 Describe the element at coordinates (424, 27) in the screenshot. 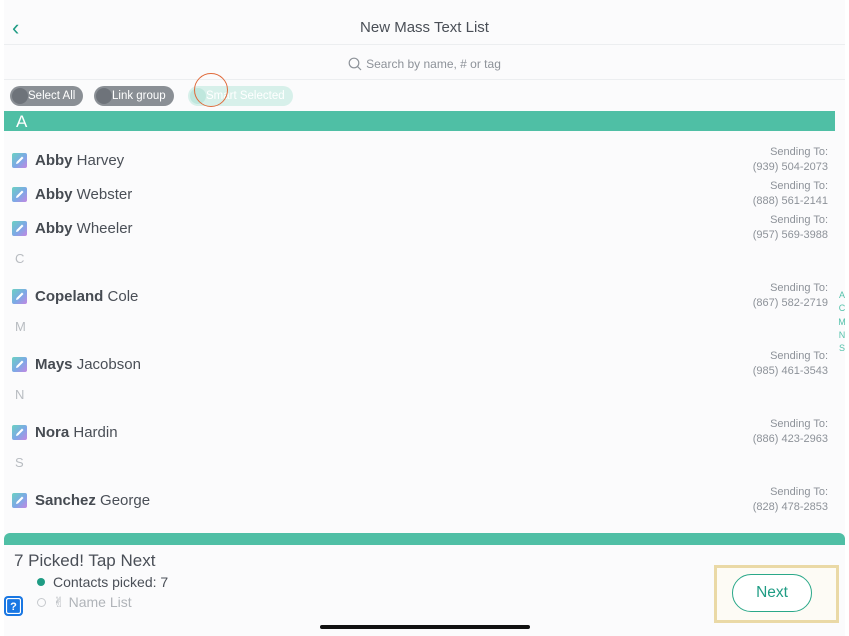

I see `page-title: New Mass Text List` at that location.